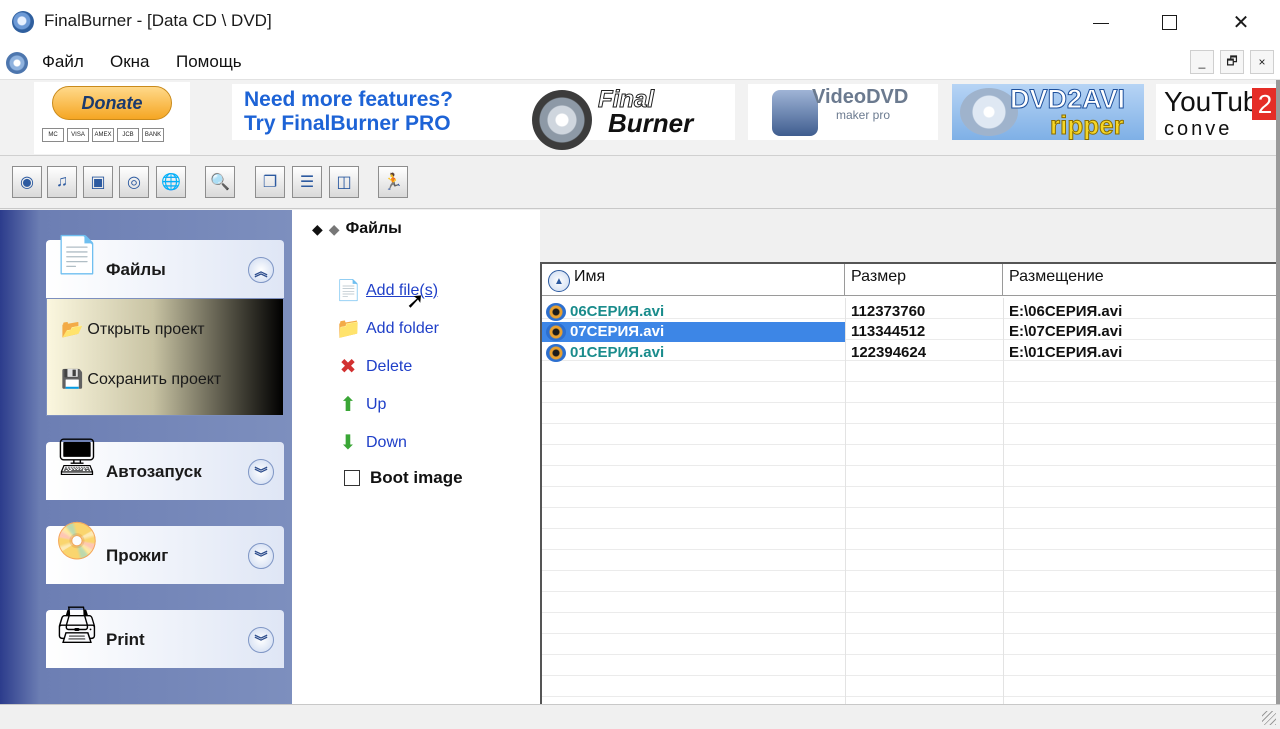 This screenshot has height=729, width=1280. What do you see at coordinates (347, 123) in the screenshot?
I see `ad-subline: Try FinalBurner PRO` at bounding box center [347, 123].